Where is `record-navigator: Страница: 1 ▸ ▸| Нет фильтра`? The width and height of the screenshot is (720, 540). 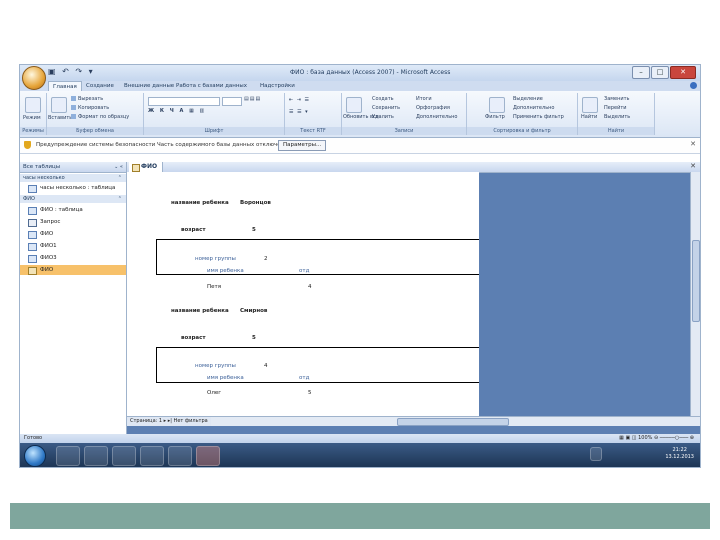 record-navigator: Страница: 1 ▸ ▸| Нет фильтра is located at coordinates (169, 421).